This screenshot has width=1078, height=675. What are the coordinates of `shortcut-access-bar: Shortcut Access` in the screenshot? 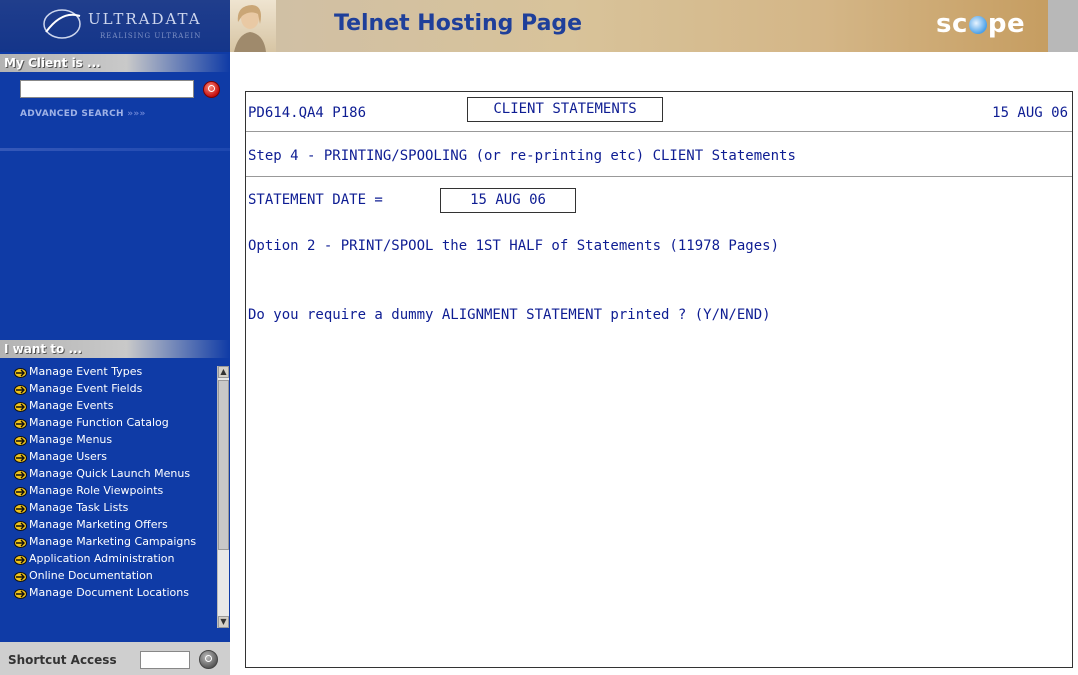 It's located at (115, 658).